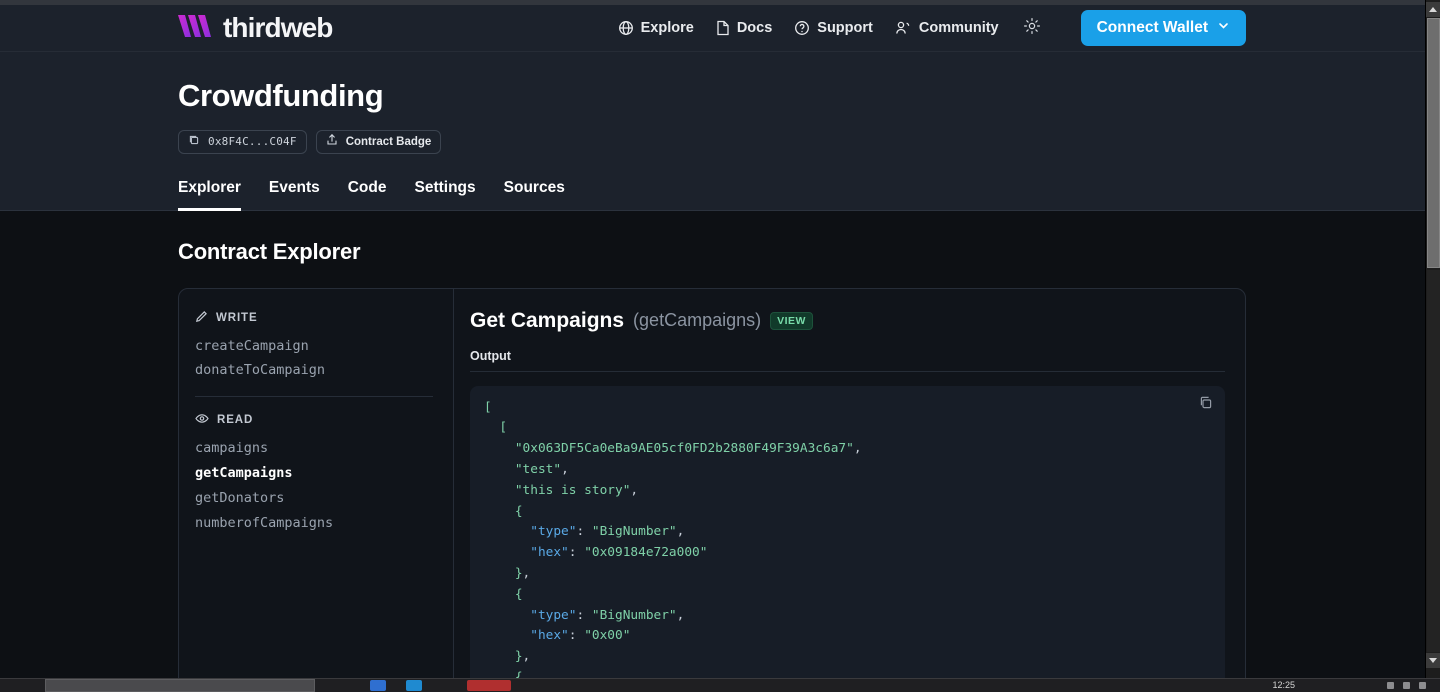  I want to click on contract-badge-label: Contract Badge, so click(388, 141).